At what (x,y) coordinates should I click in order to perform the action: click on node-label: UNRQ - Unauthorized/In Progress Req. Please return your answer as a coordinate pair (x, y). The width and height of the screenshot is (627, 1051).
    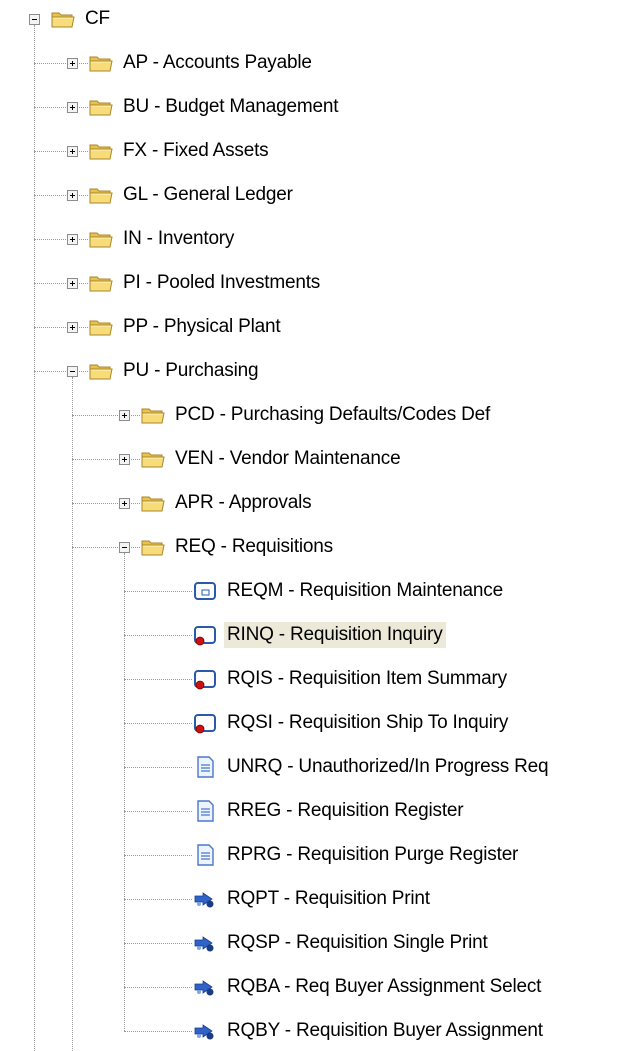
    Looking at the image, I should click on (388, 766).